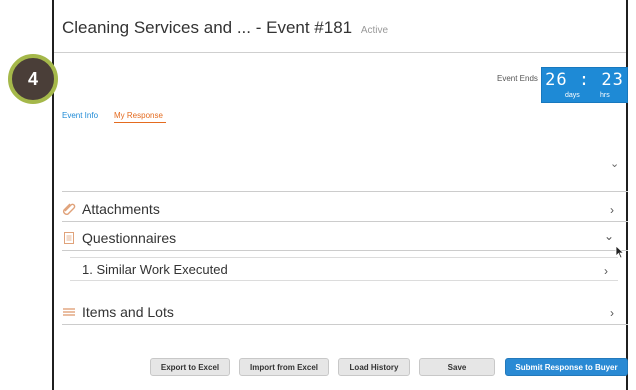 The width and height of the screenshot is (636, 390). What do you see at coordinates (69, 209) in the screenshot?
I see `paperclip-icon` at bounding box center [69, 209].